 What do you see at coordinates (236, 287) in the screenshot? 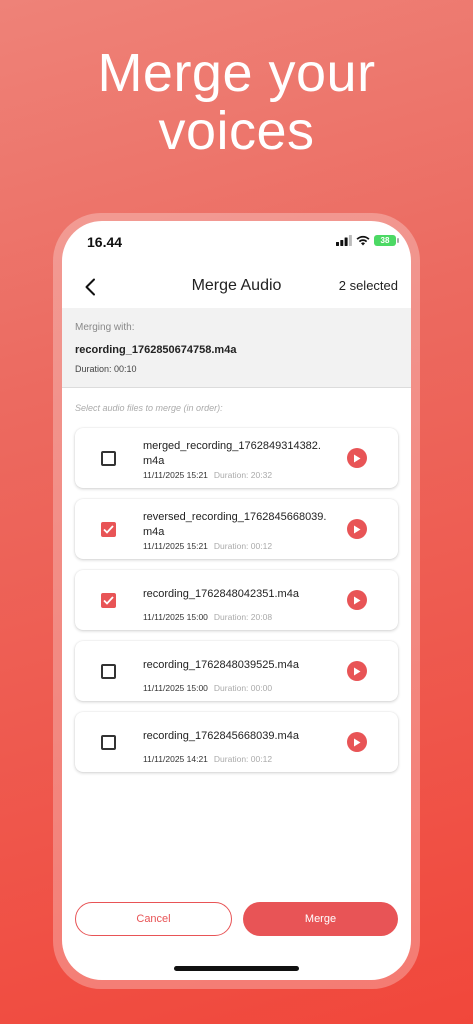
I see `app-bar: Merge Audio 2 selected` at bounding box center [236, 287].